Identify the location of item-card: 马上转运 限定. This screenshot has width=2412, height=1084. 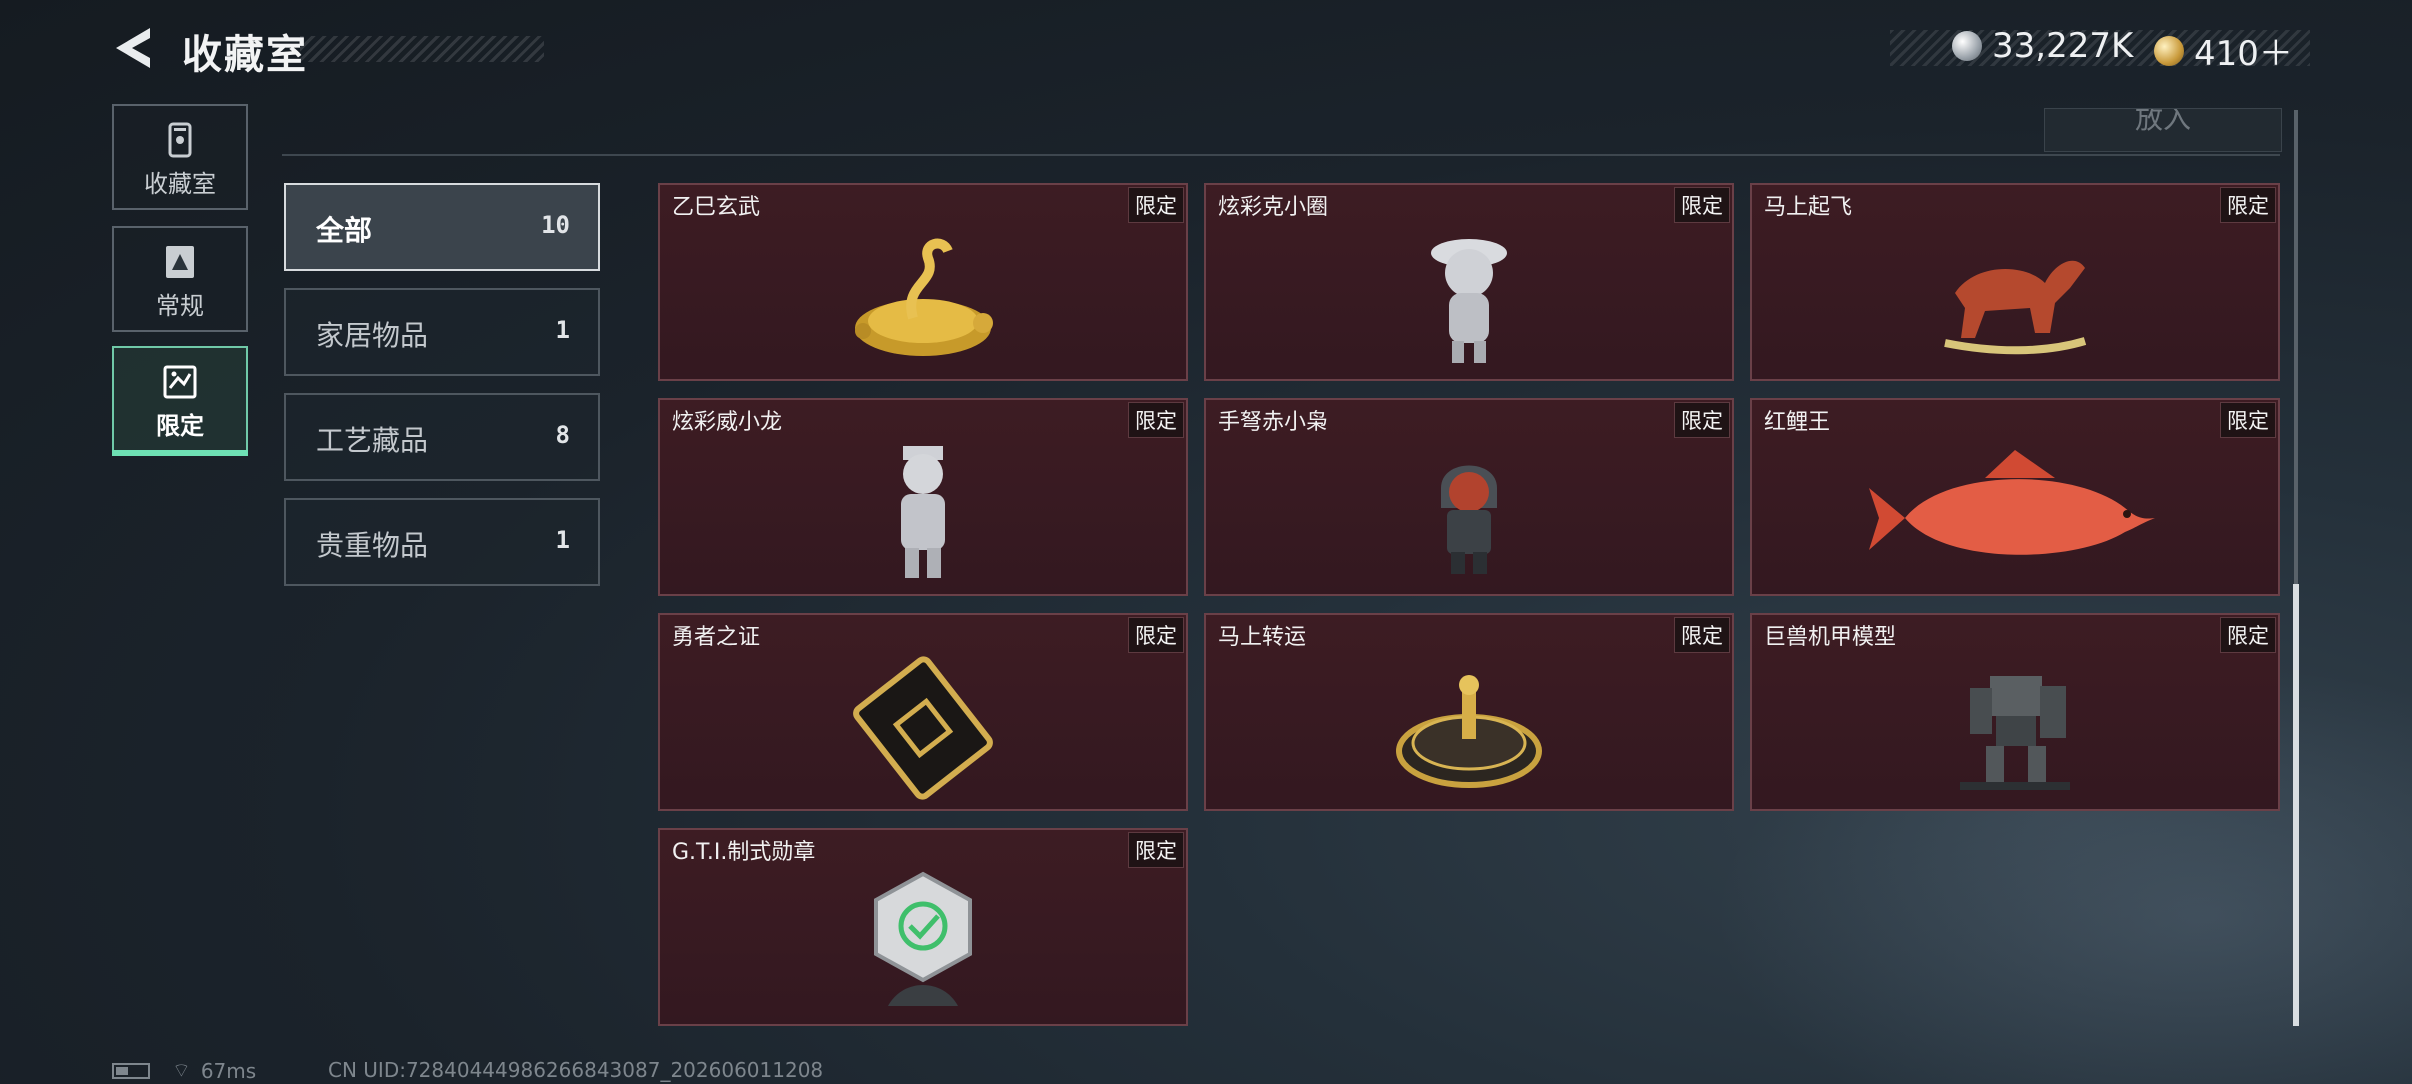
(1469, 712).